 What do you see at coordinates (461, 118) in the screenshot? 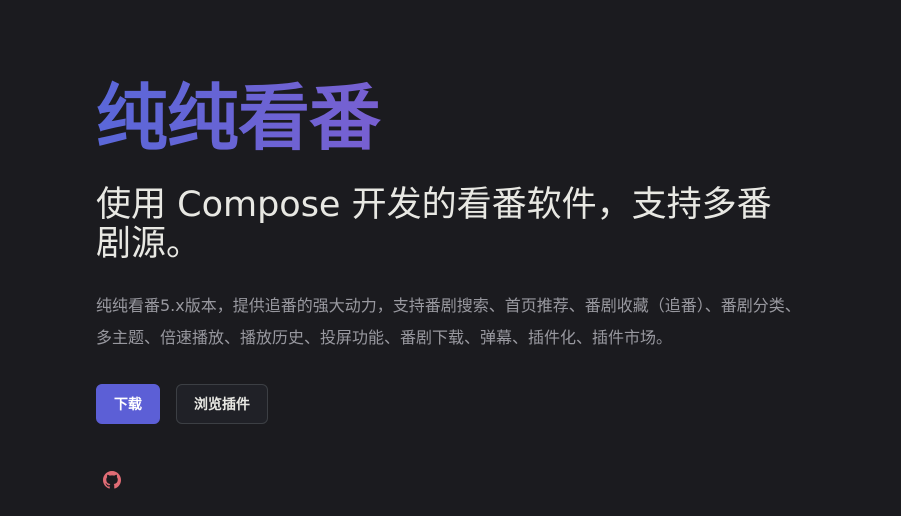
I see `hero-title: 纯纯看番` at bounding box center [461, 118].